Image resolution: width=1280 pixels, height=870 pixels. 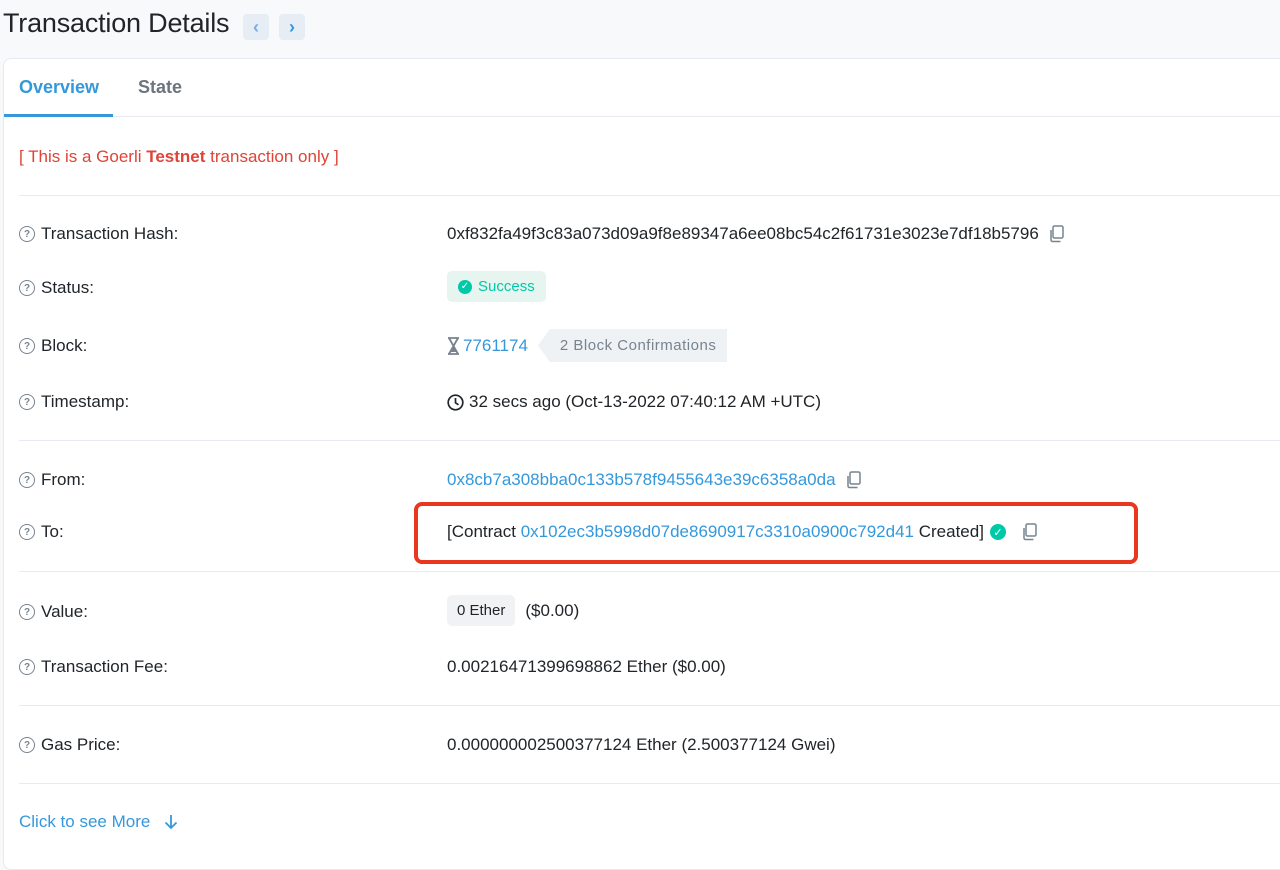 I want to click on label-text: Transaction Hash:, so click(x=110, y=233).